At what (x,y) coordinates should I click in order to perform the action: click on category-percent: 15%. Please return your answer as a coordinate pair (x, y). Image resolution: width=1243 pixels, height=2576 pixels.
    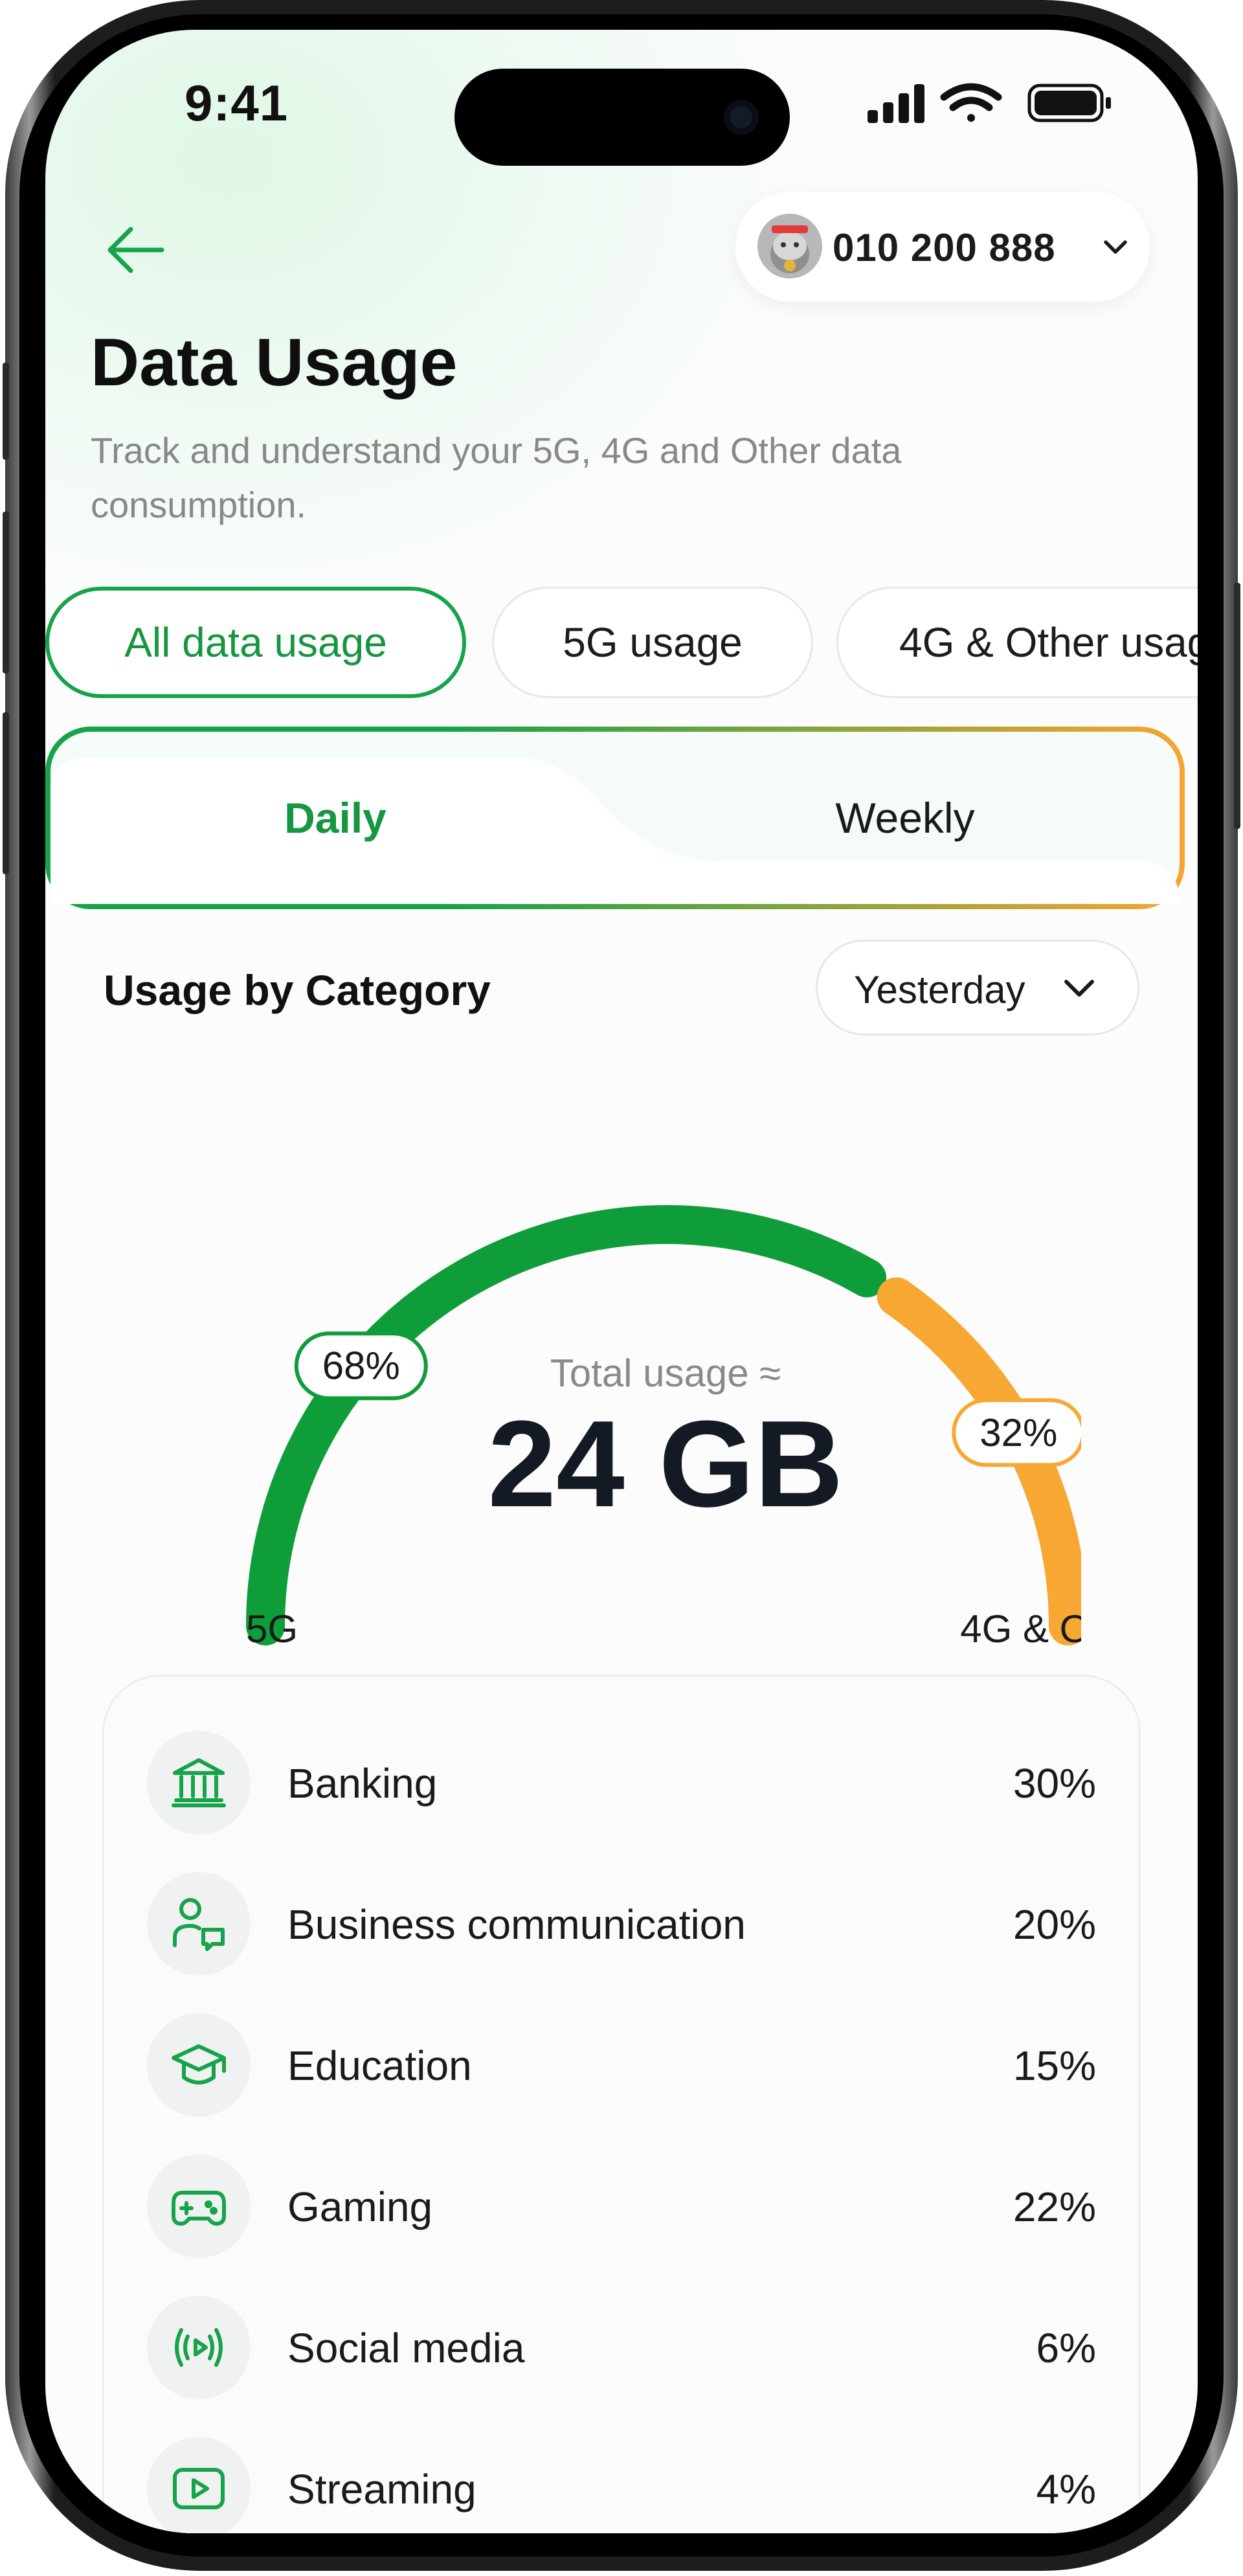
    Looking at the image, I should click on (1054, 2065).